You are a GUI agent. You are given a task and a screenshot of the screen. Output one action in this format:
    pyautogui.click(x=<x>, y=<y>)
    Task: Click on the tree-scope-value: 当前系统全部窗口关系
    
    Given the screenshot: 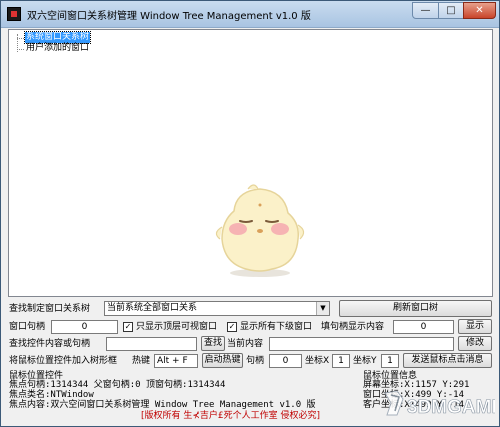 What is the action you would take?
    pyautogui.click(x=152, y=308)
    